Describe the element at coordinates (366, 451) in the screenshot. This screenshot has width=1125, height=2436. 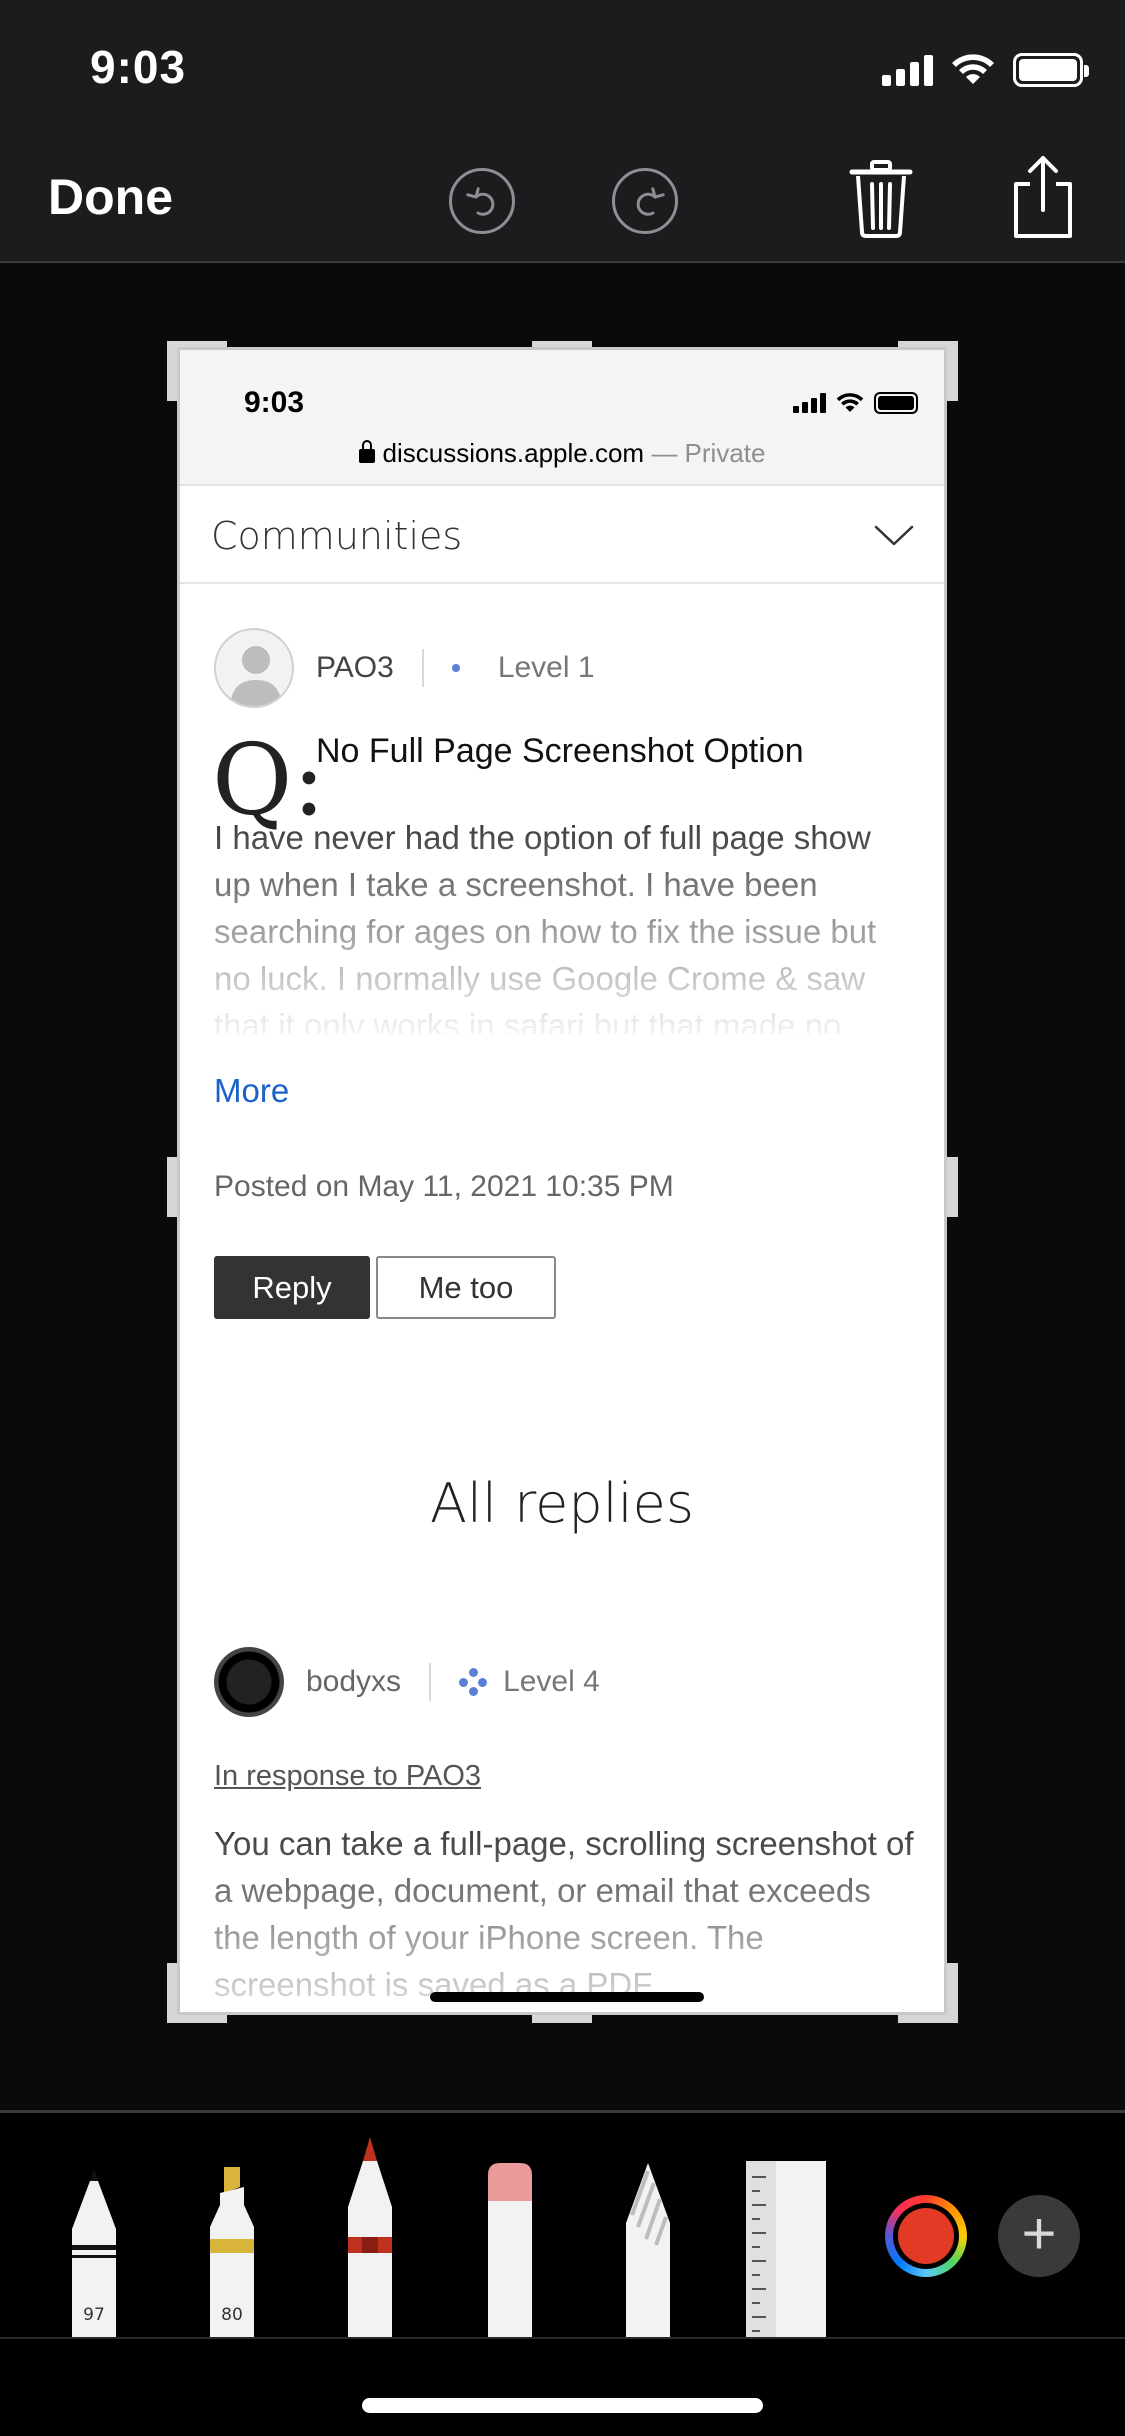
I see `lock-icon` at that location.